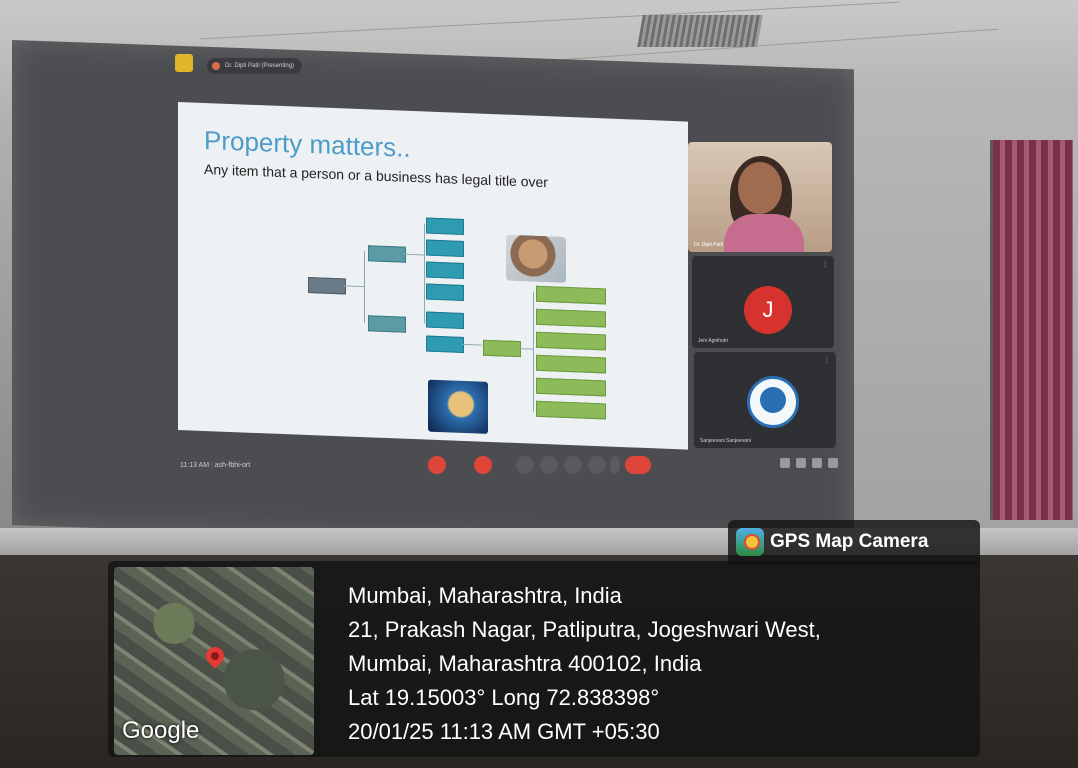 Image resolution: width=1078 pixels, height=768 pixels. I want to click on meeting-controls: 11:13 AM | ash-fbhi-ort, so click(518, 469).